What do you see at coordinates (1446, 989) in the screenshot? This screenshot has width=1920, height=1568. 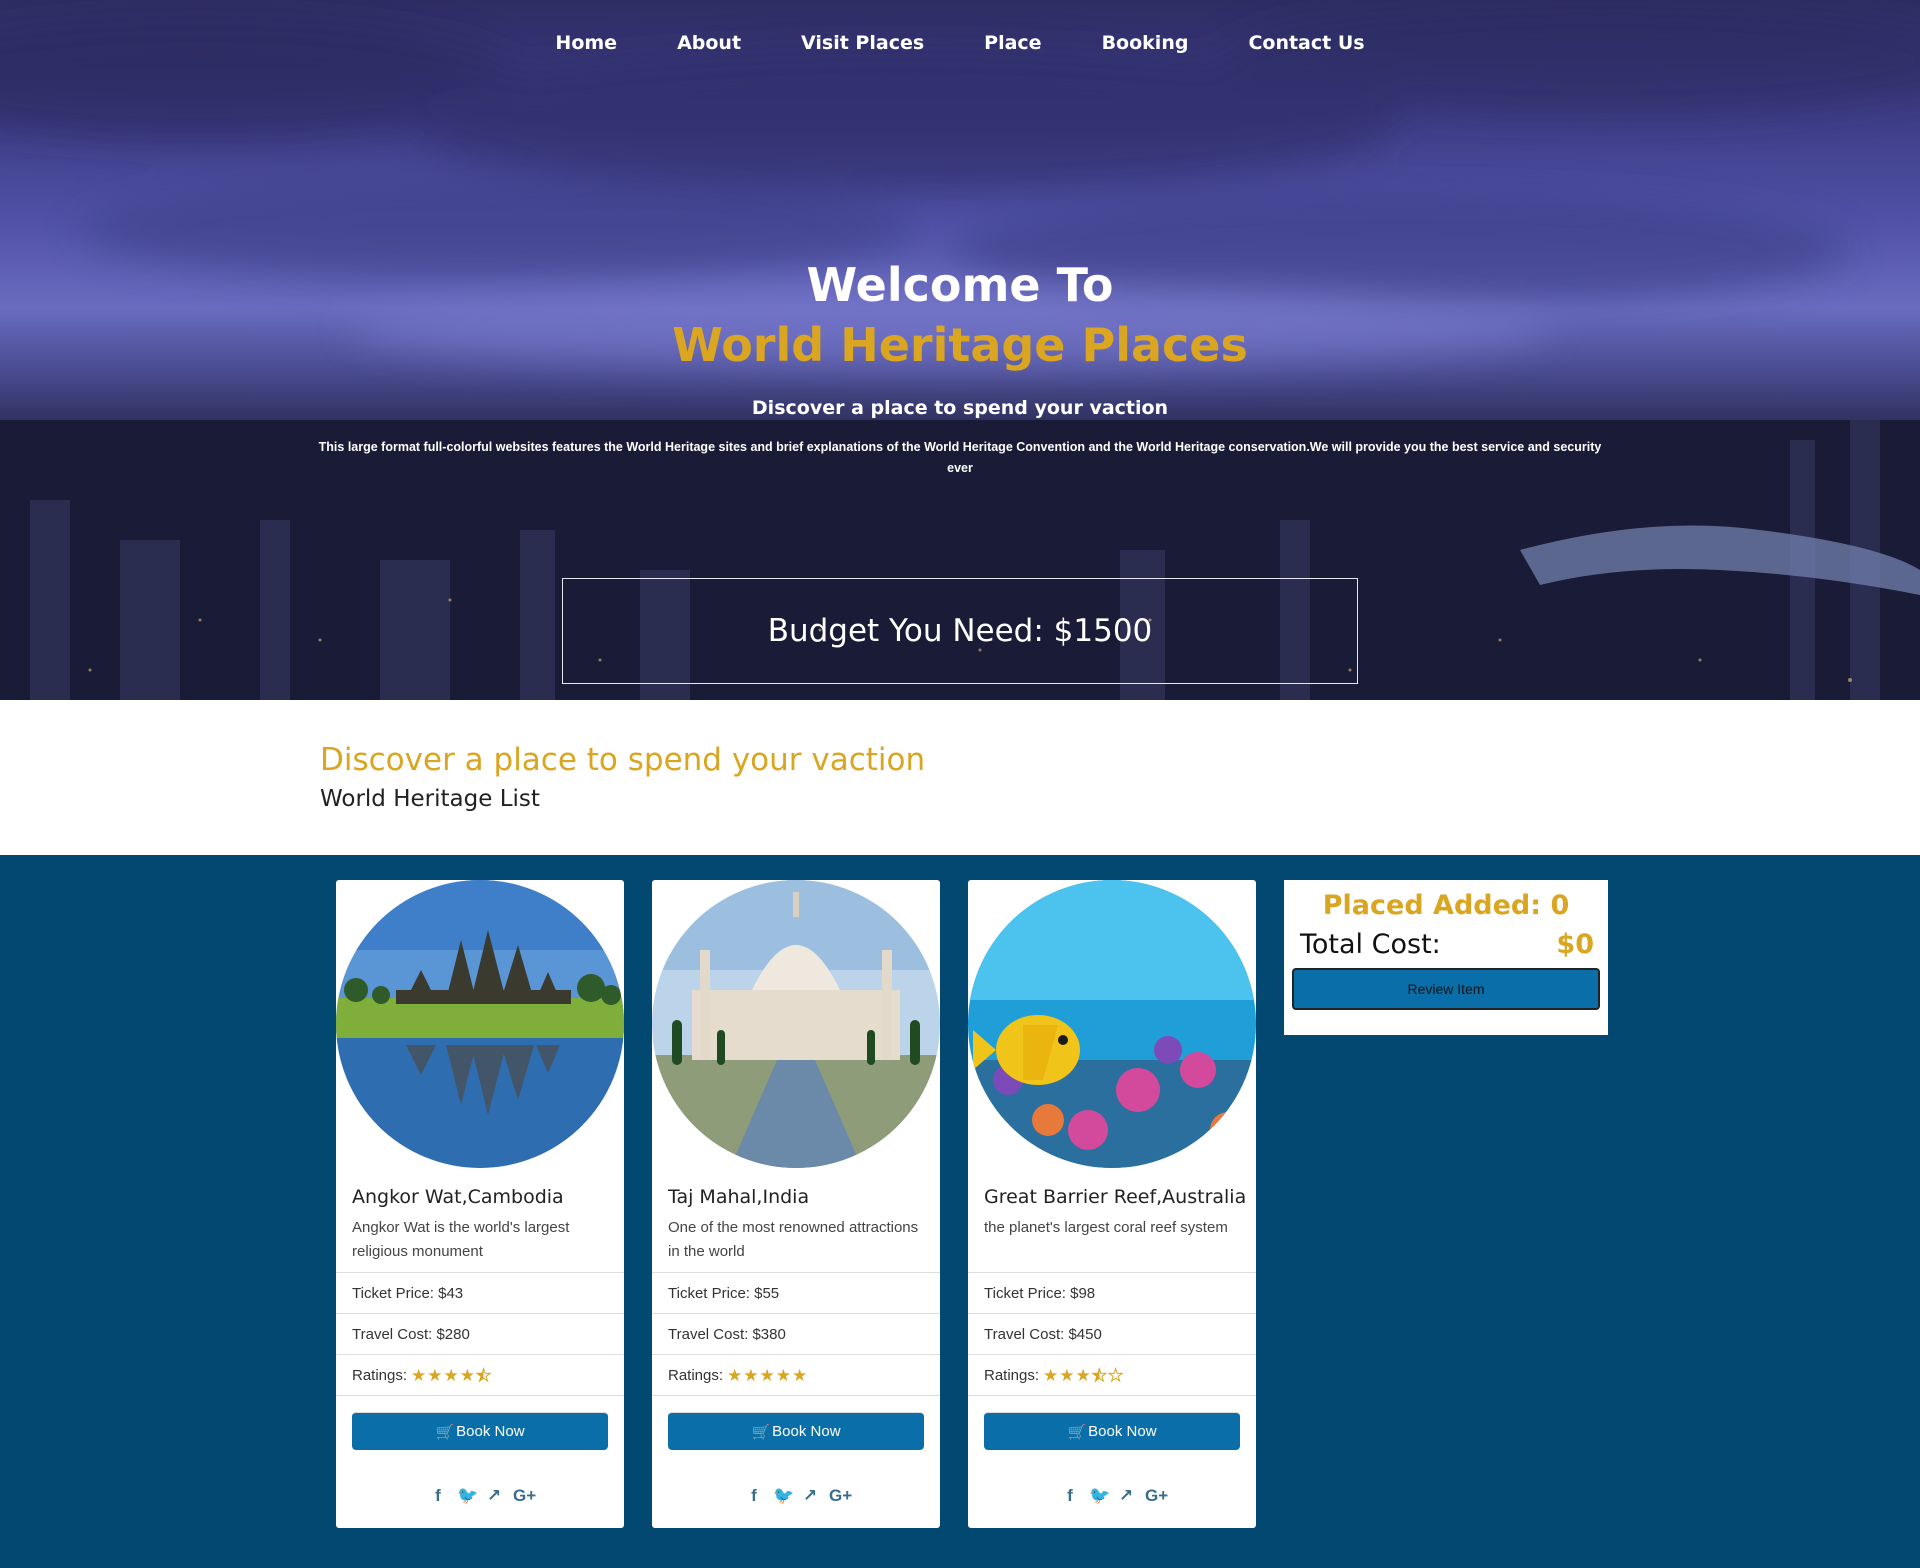 I see `review-item-button: Review Item` at bounding box center [1446, 989].